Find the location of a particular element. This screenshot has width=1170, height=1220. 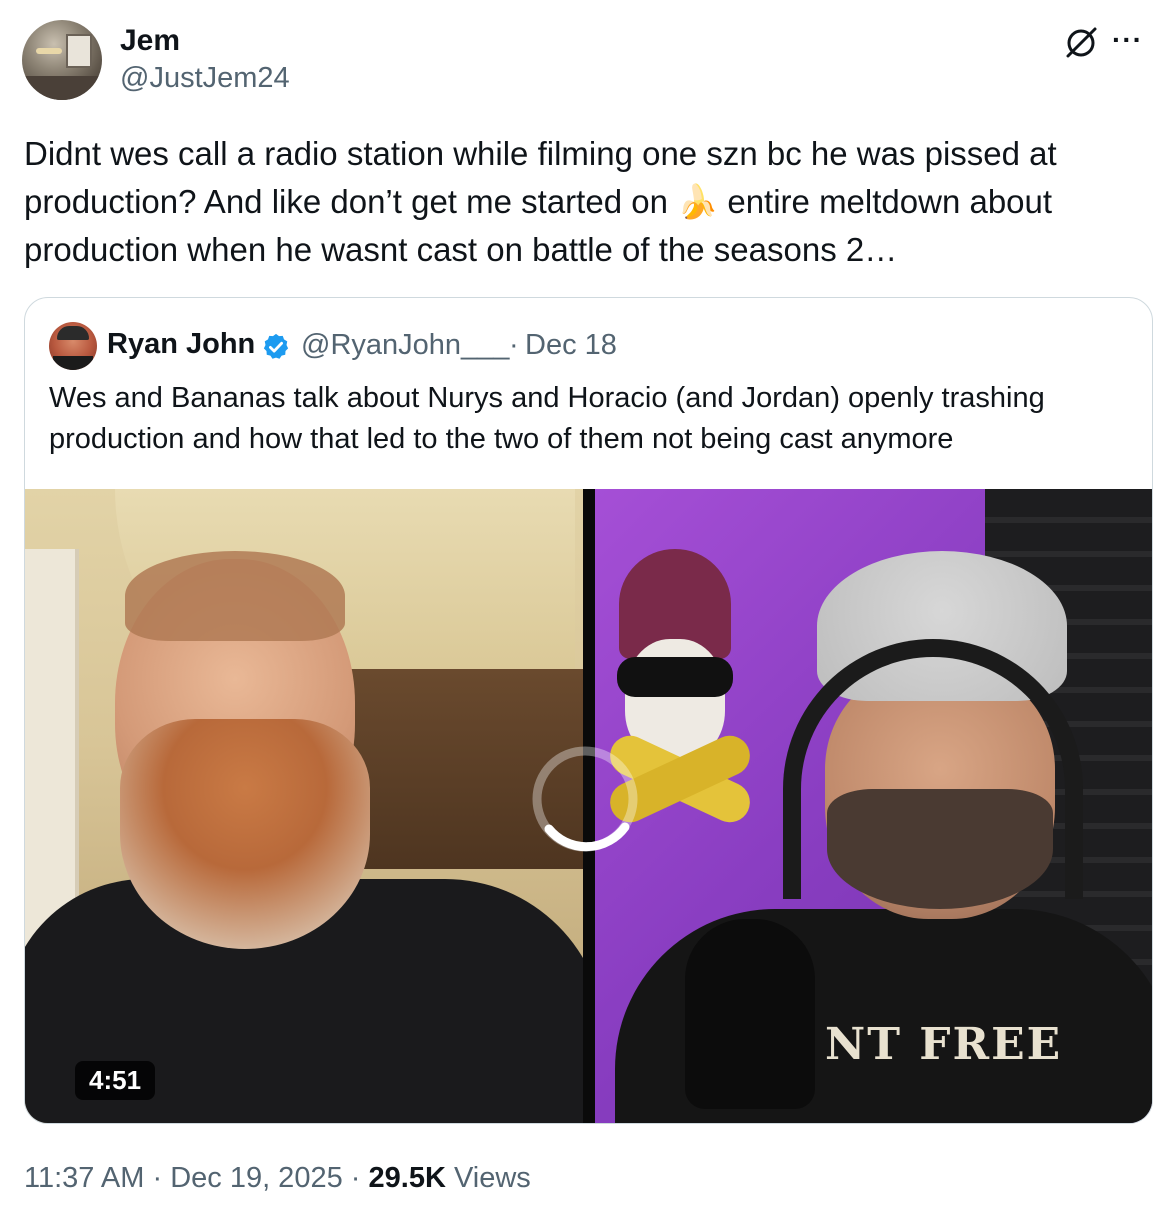

video-duration: 4:51 is located at coordinates (115, 1080).